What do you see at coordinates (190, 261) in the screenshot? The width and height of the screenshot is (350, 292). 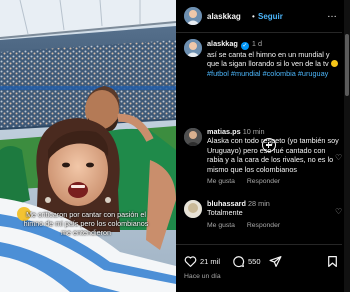 I see `heart-icon` at bounding box center [190, 261].